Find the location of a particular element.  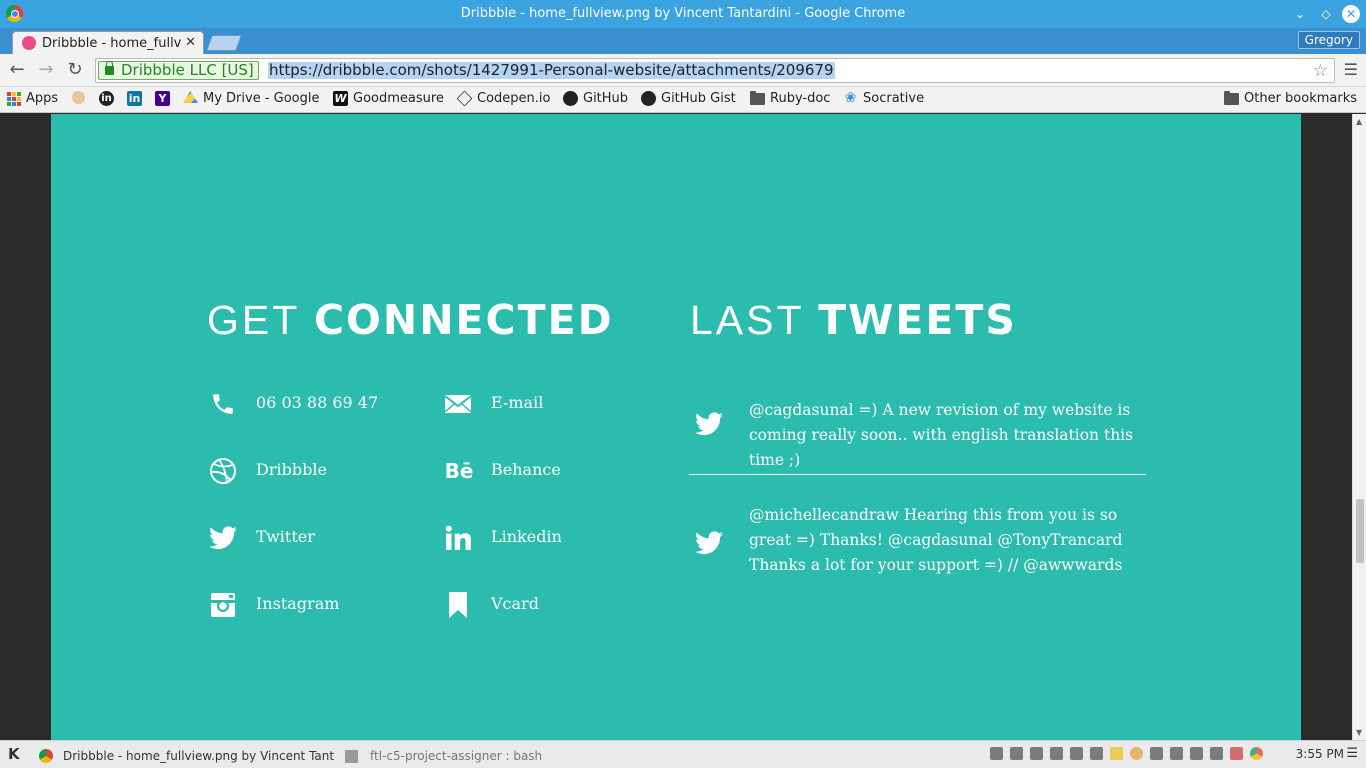

tab-dribbble: Dribbble - home_fullv ✕ is located at coordinates (108, 42).